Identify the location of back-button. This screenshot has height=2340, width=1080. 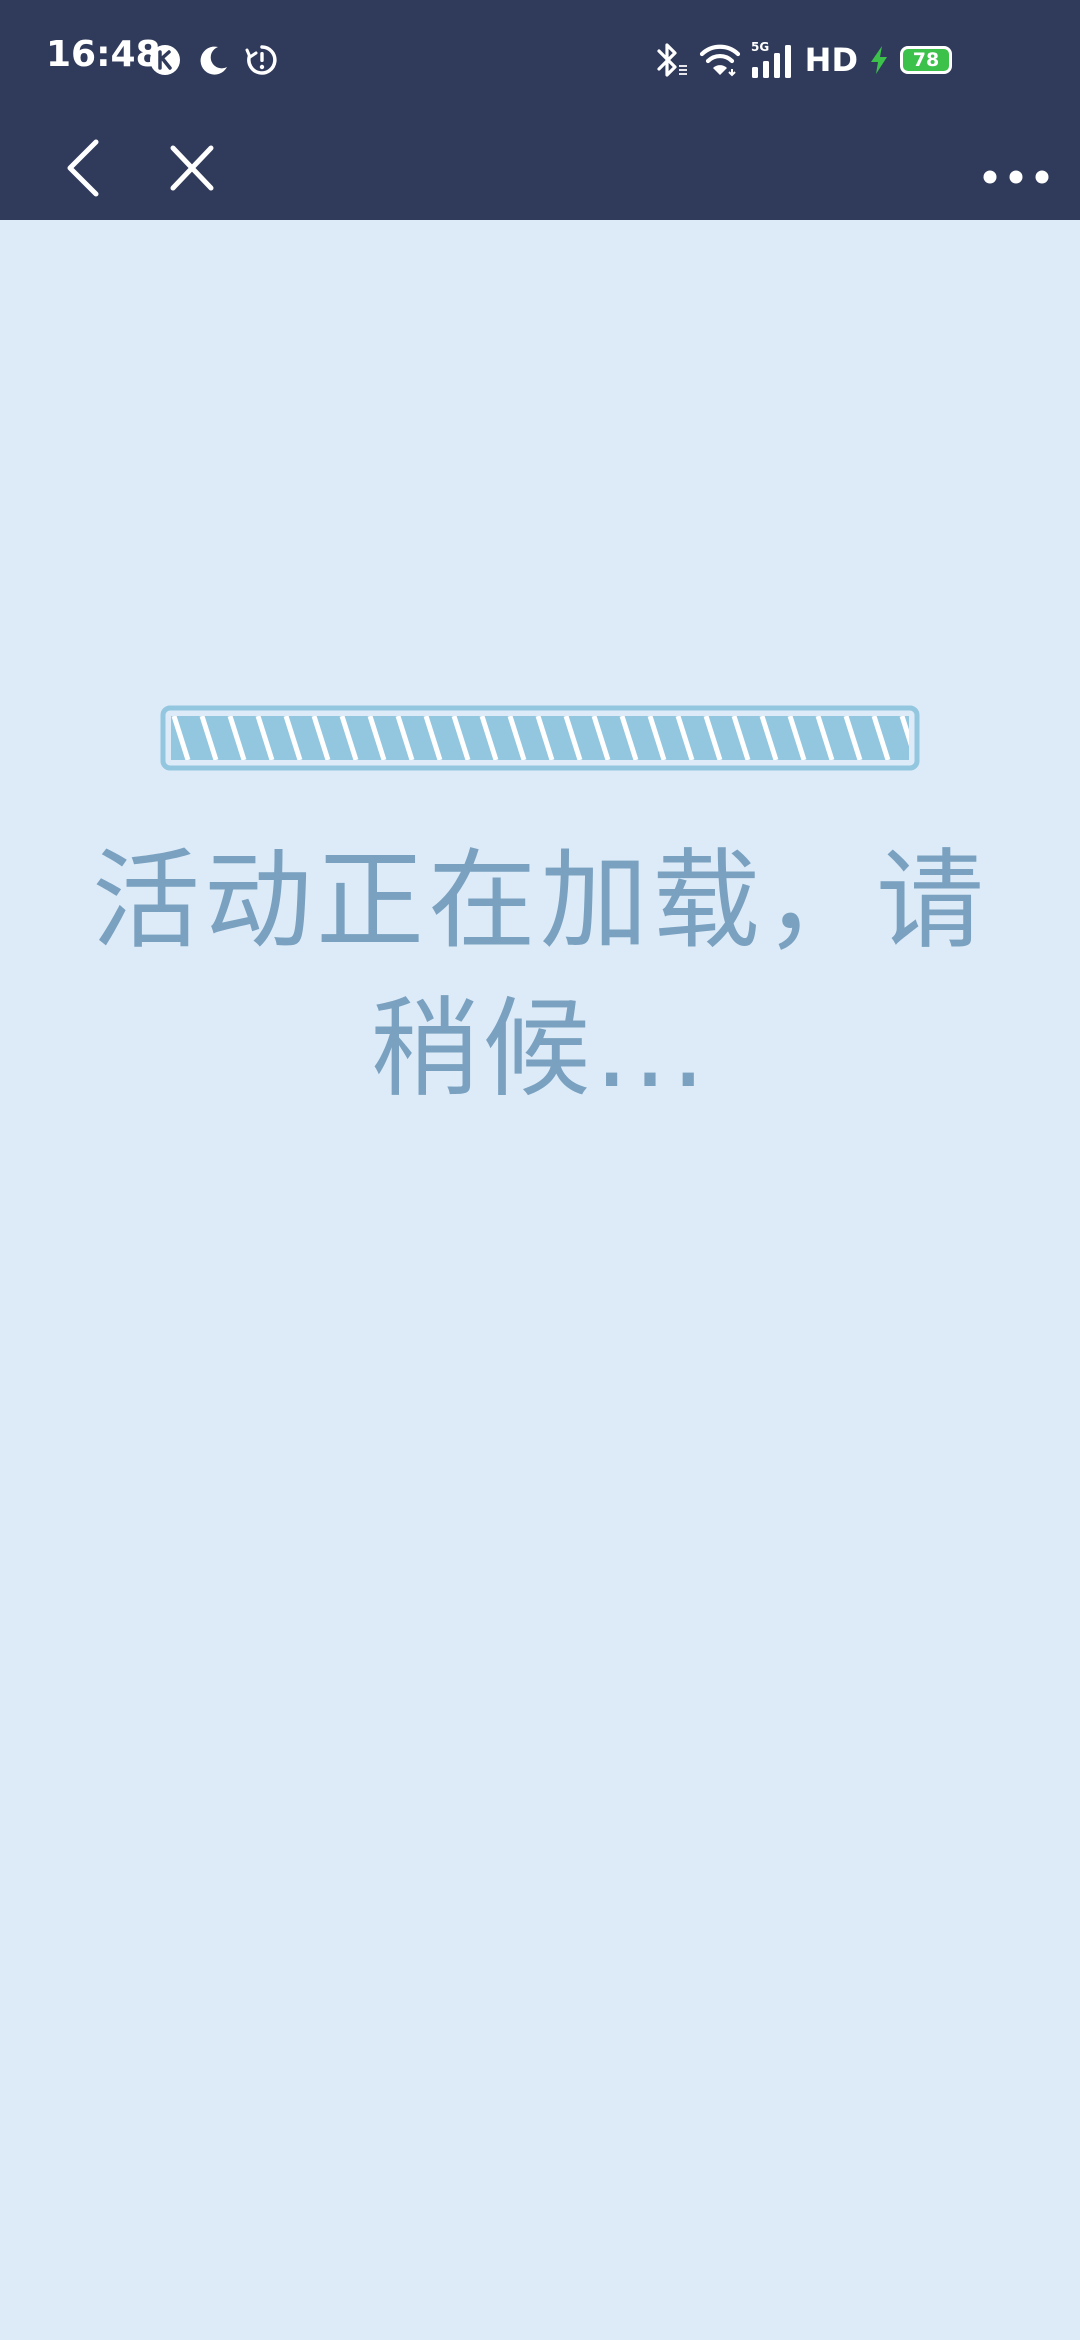
(86, 168).